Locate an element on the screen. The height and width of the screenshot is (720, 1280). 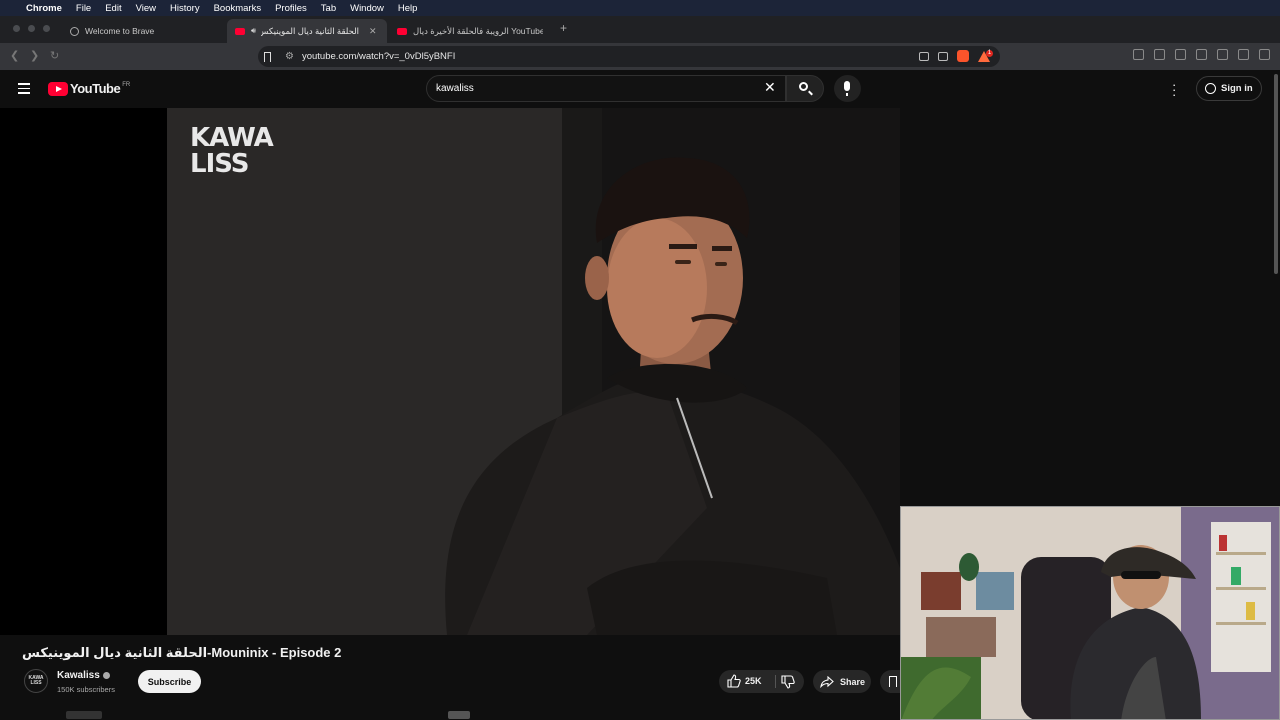
address-bar: ⚙︎ youtube.com/watch?v=_0vDl5yBNFI 1 is located at coordinates (629, 56).